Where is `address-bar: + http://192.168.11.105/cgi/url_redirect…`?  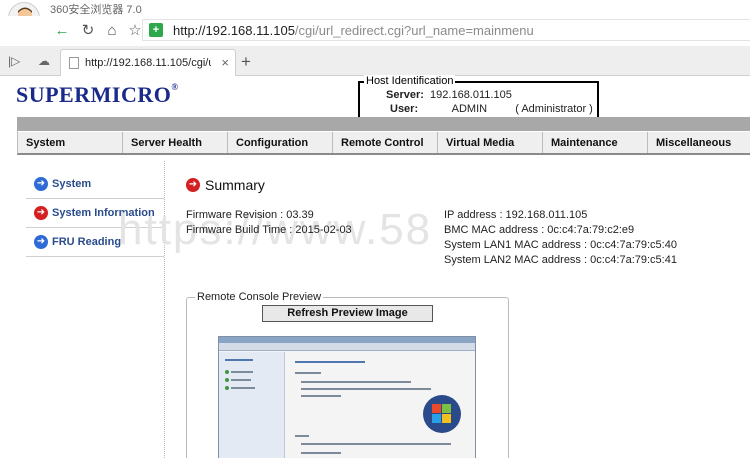 address-bar: + http://192.168.11.105/cgi/url_redirect… is located at coordinates (446, 30).